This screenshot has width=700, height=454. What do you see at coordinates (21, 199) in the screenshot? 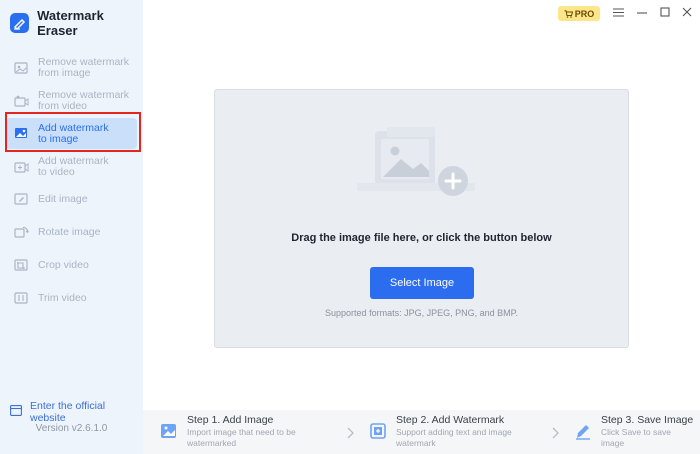
I see `edit-image-icon` at bounding box center [21, 199].